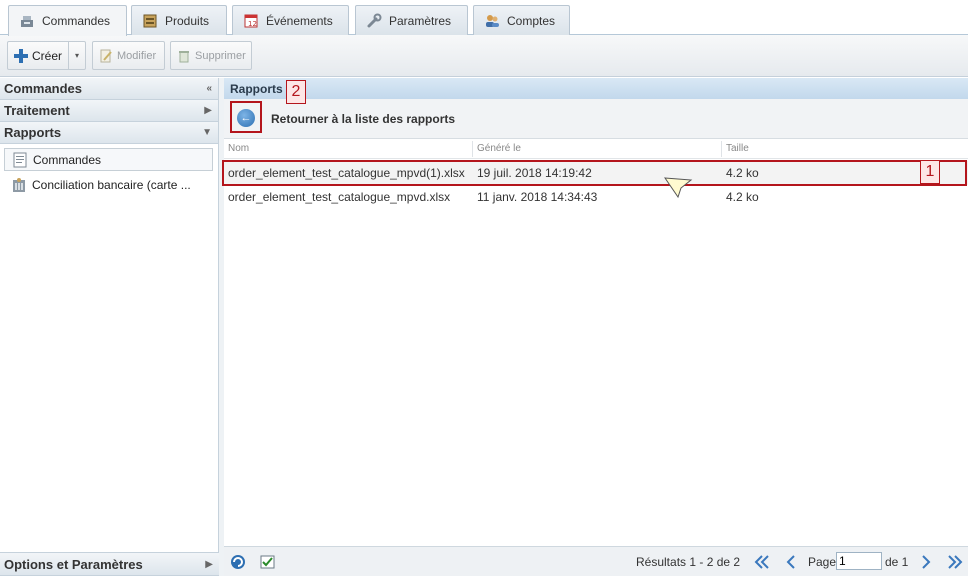 The image size is (968, 576). What do you see at coordinates (363, 119) in the screenshot?
I see `back-label: Retourner à la liste des rapports` at bounding box center [363, 119].